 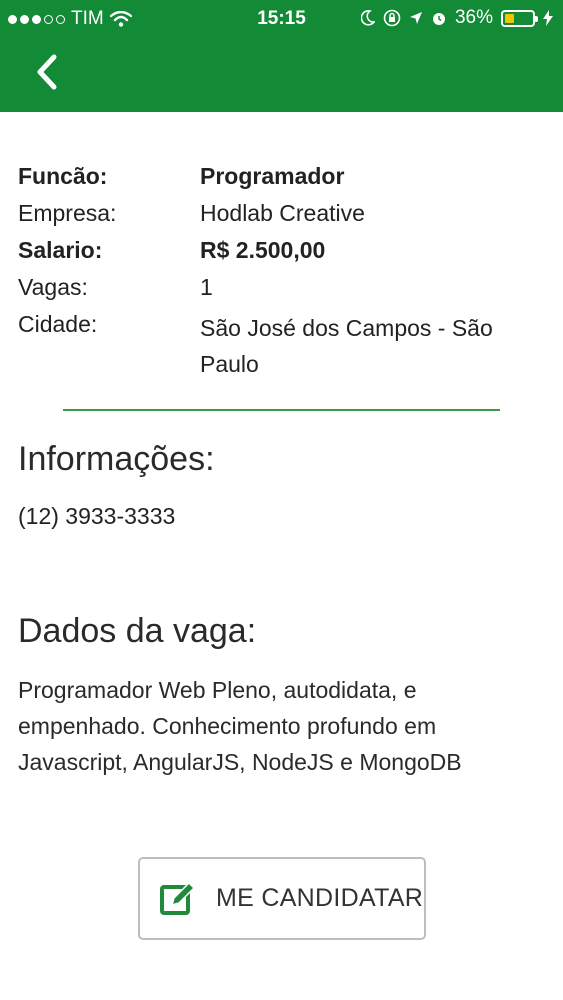 I want to click on battery-percent: 36%, so click(x=473, y=17).